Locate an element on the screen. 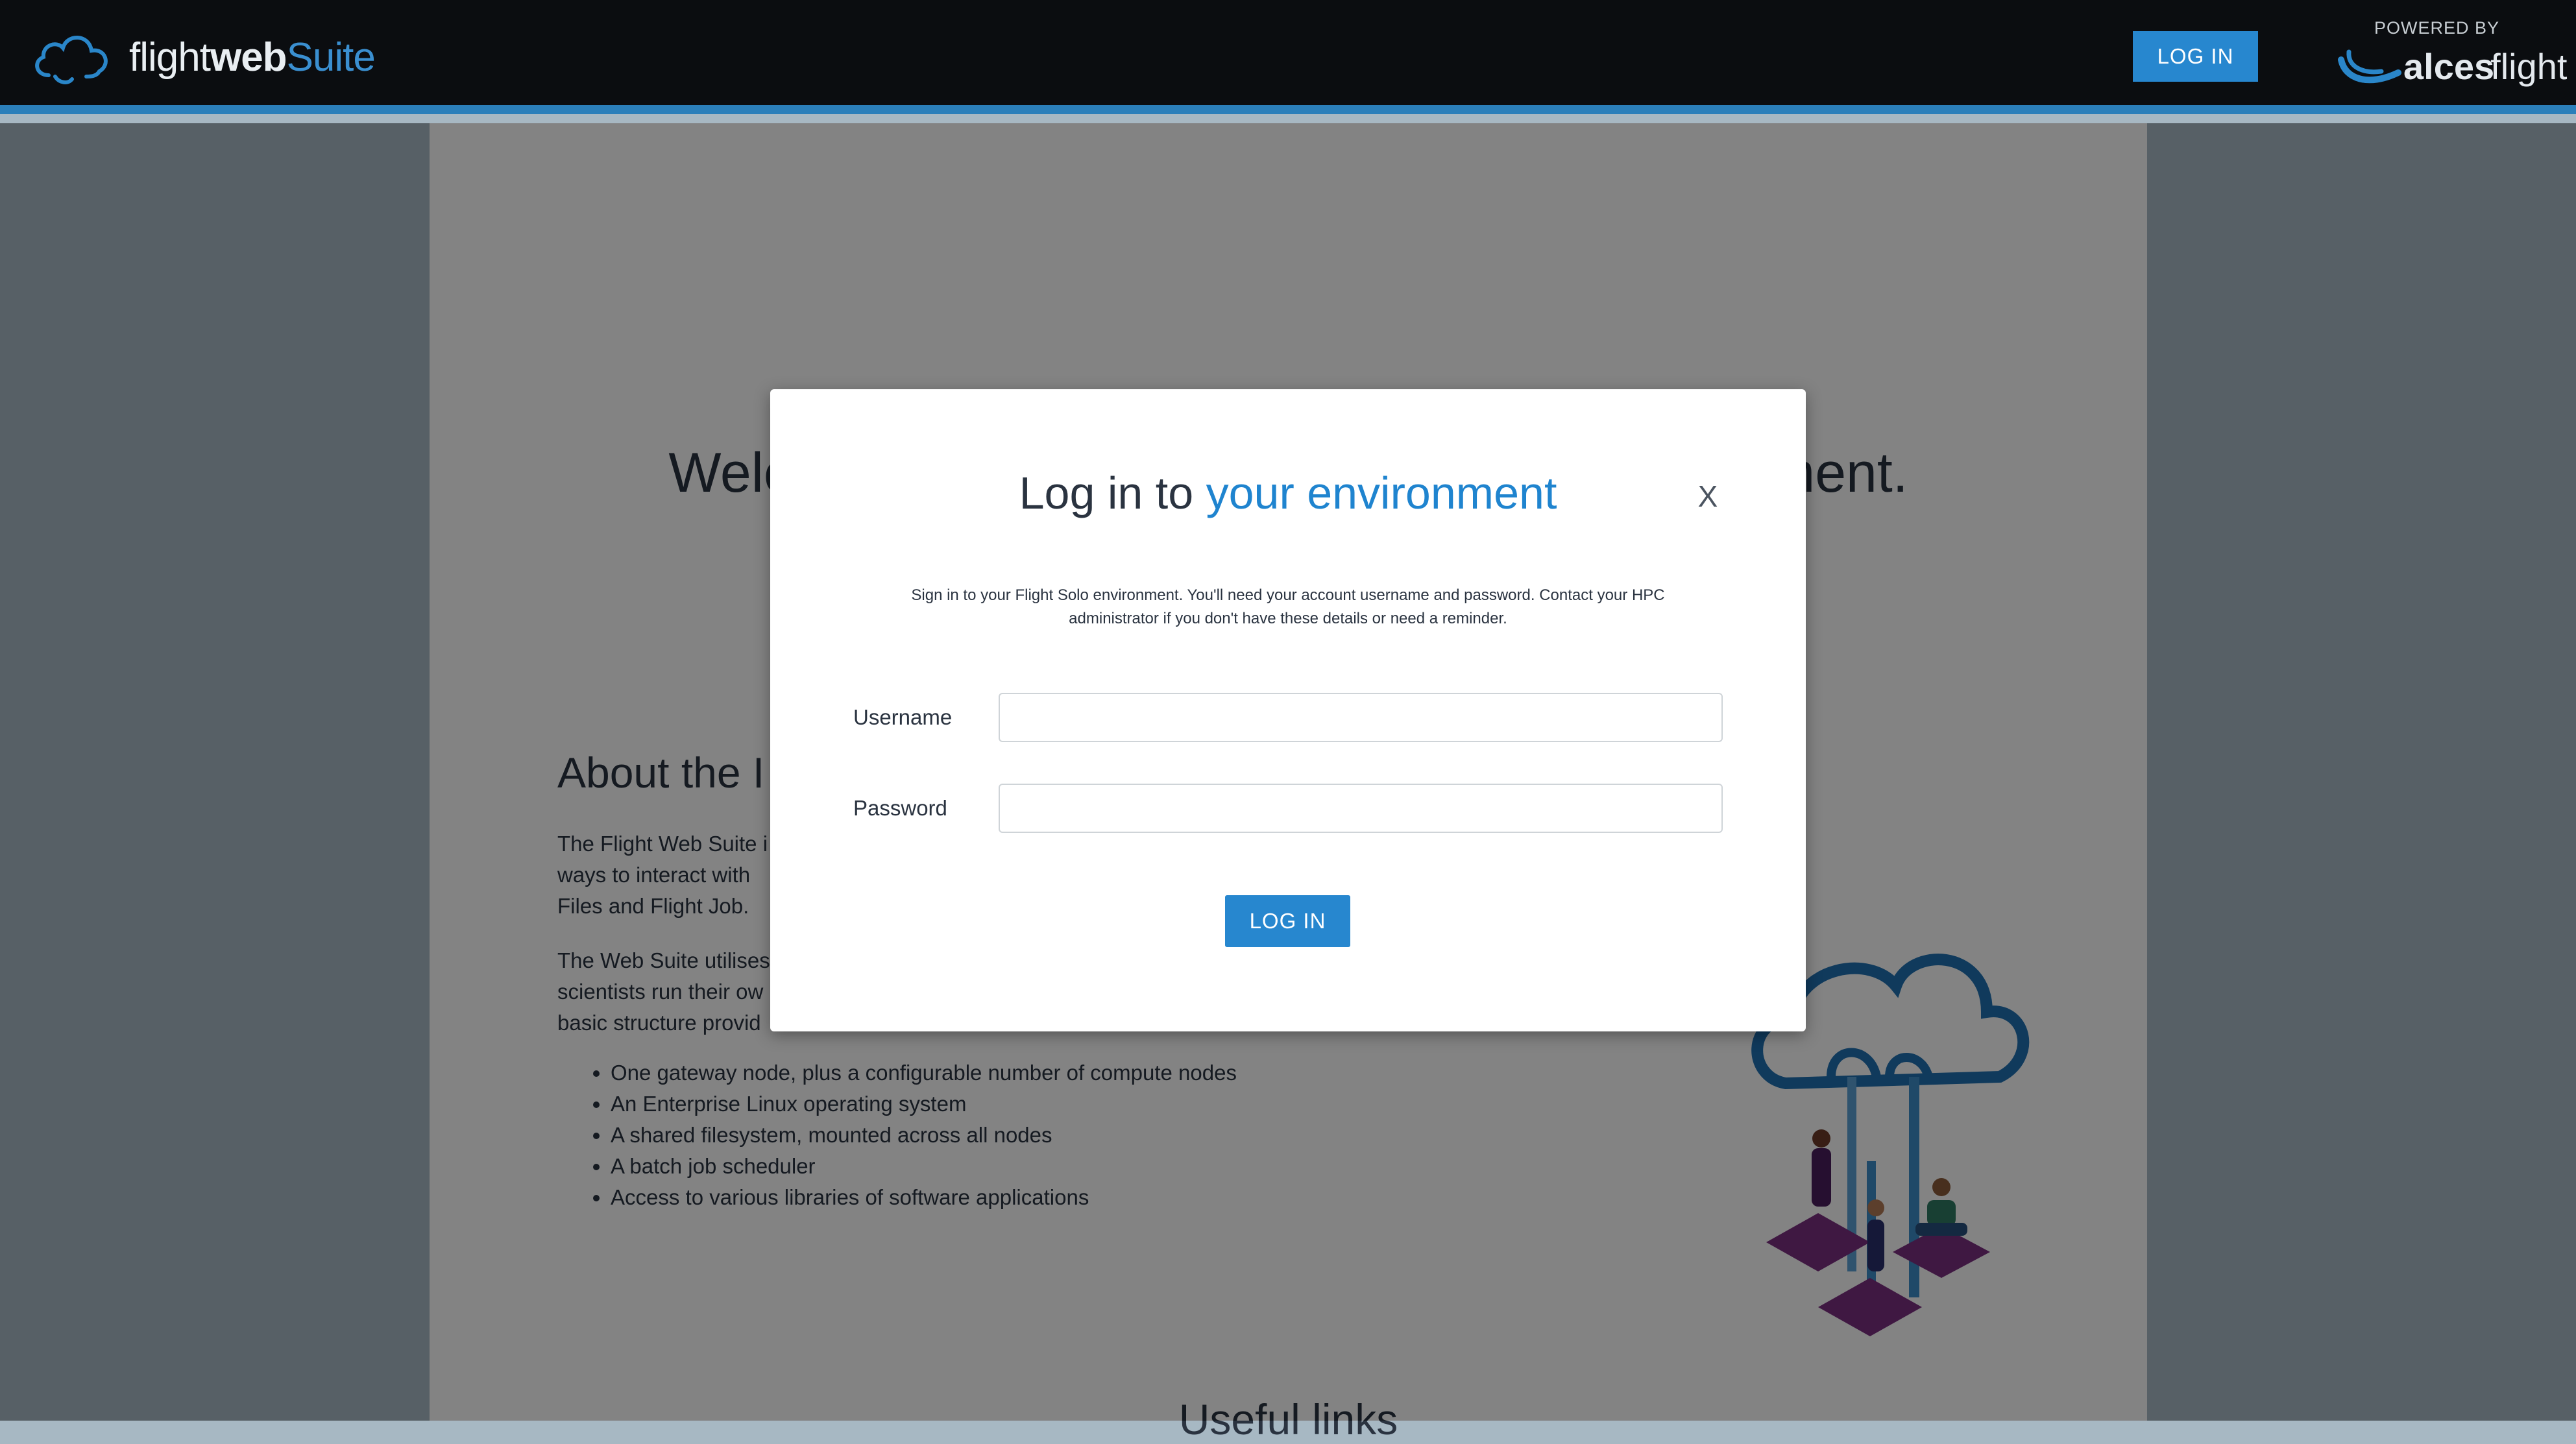  cloud-logo-icon is located at coordinates (71, 60).